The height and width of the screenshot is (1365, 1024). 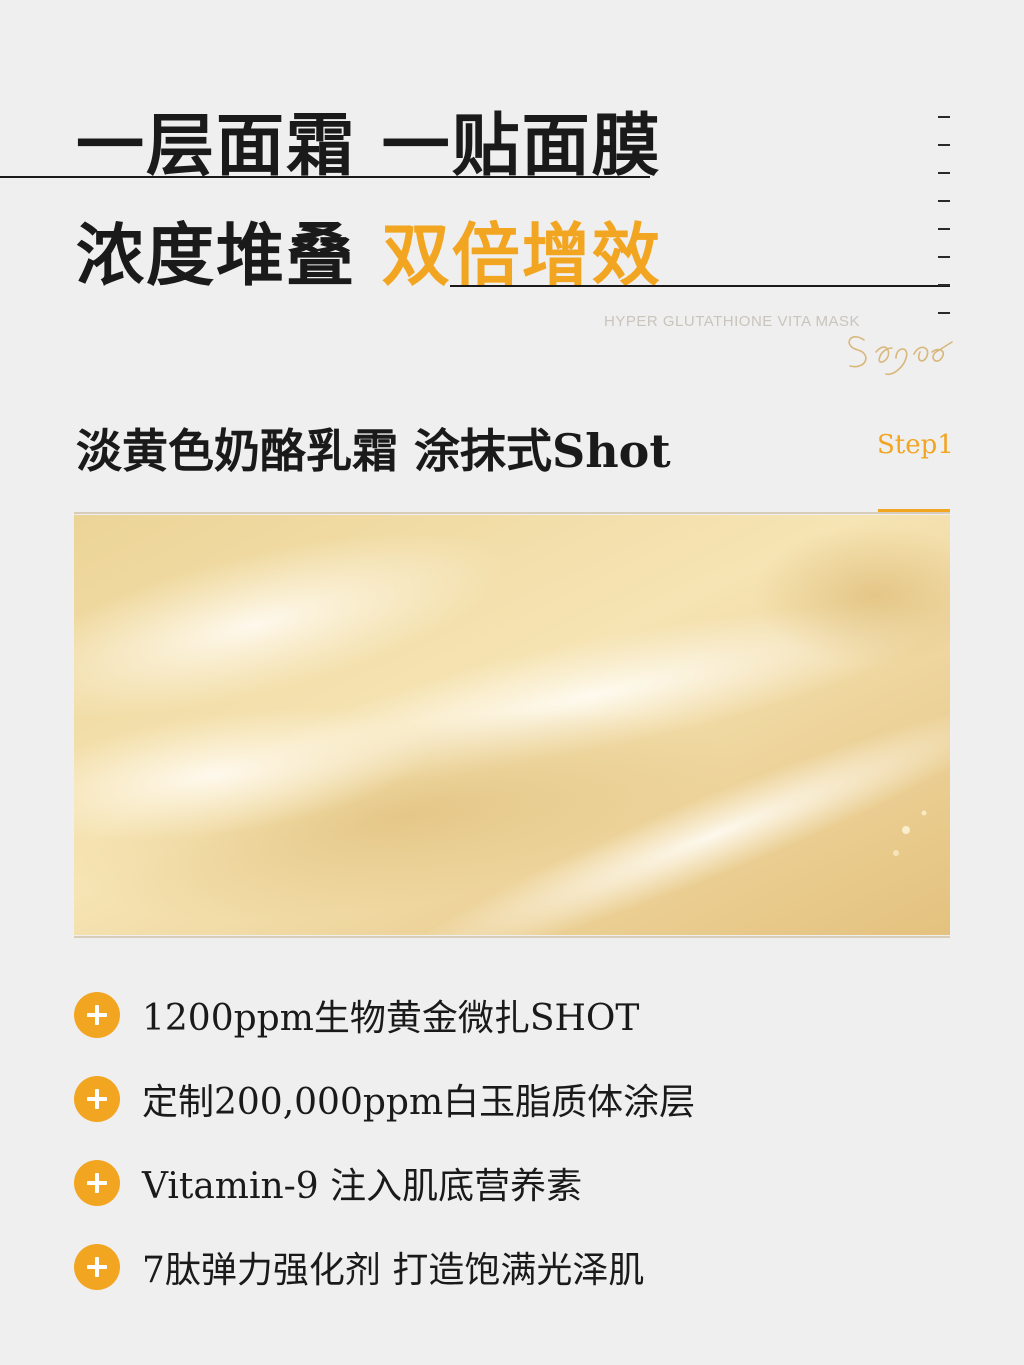 I want to click on feature-text: 定制200,000ppm白玉脂质体涂层, so click(x=419, y=1102).